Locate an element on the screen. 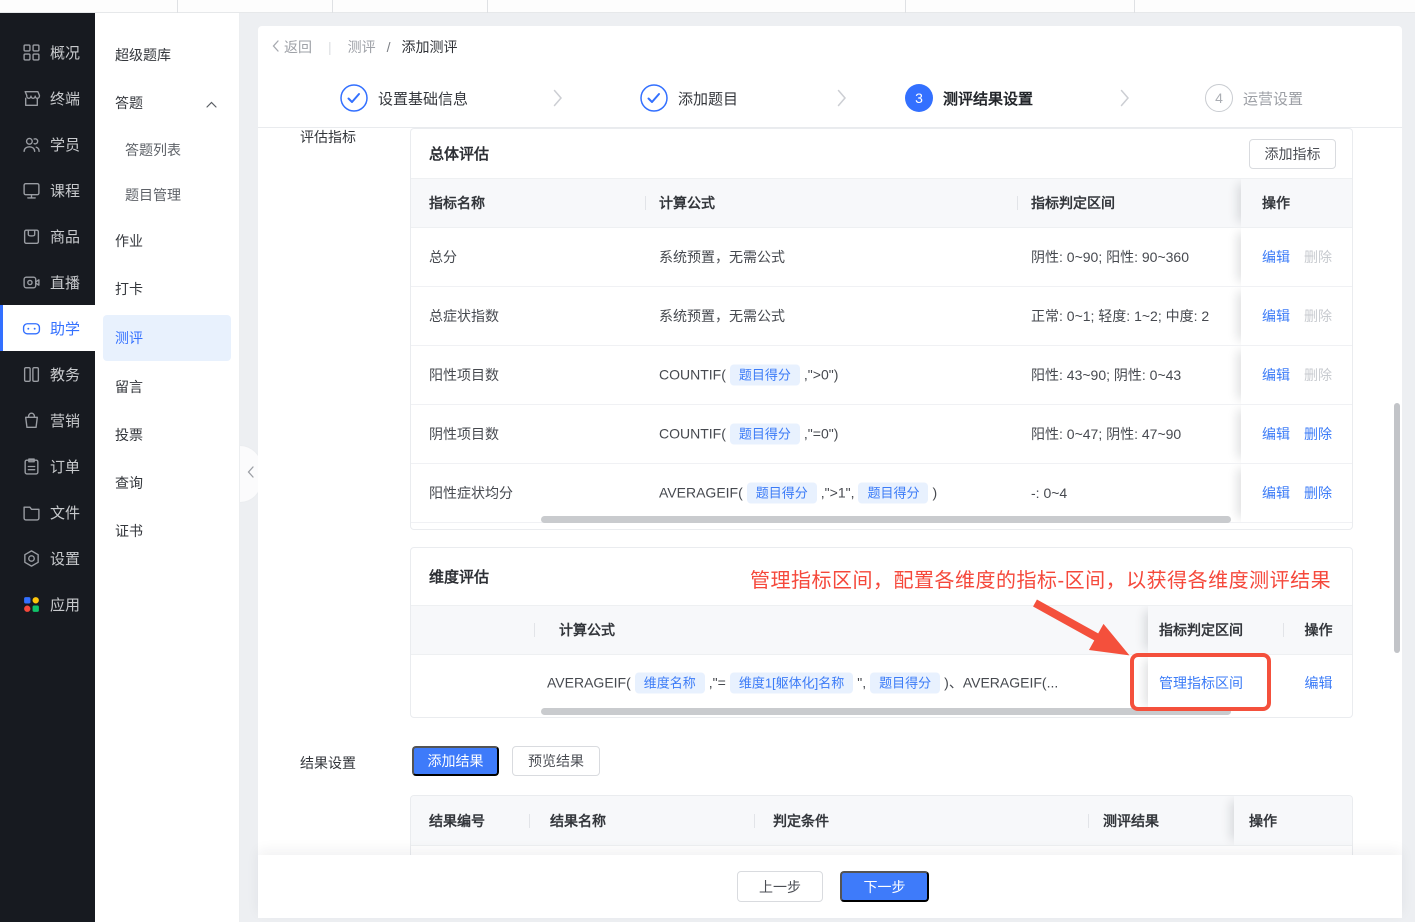  sidebar-item-students: 学员 is located at coordinates (47, 144).